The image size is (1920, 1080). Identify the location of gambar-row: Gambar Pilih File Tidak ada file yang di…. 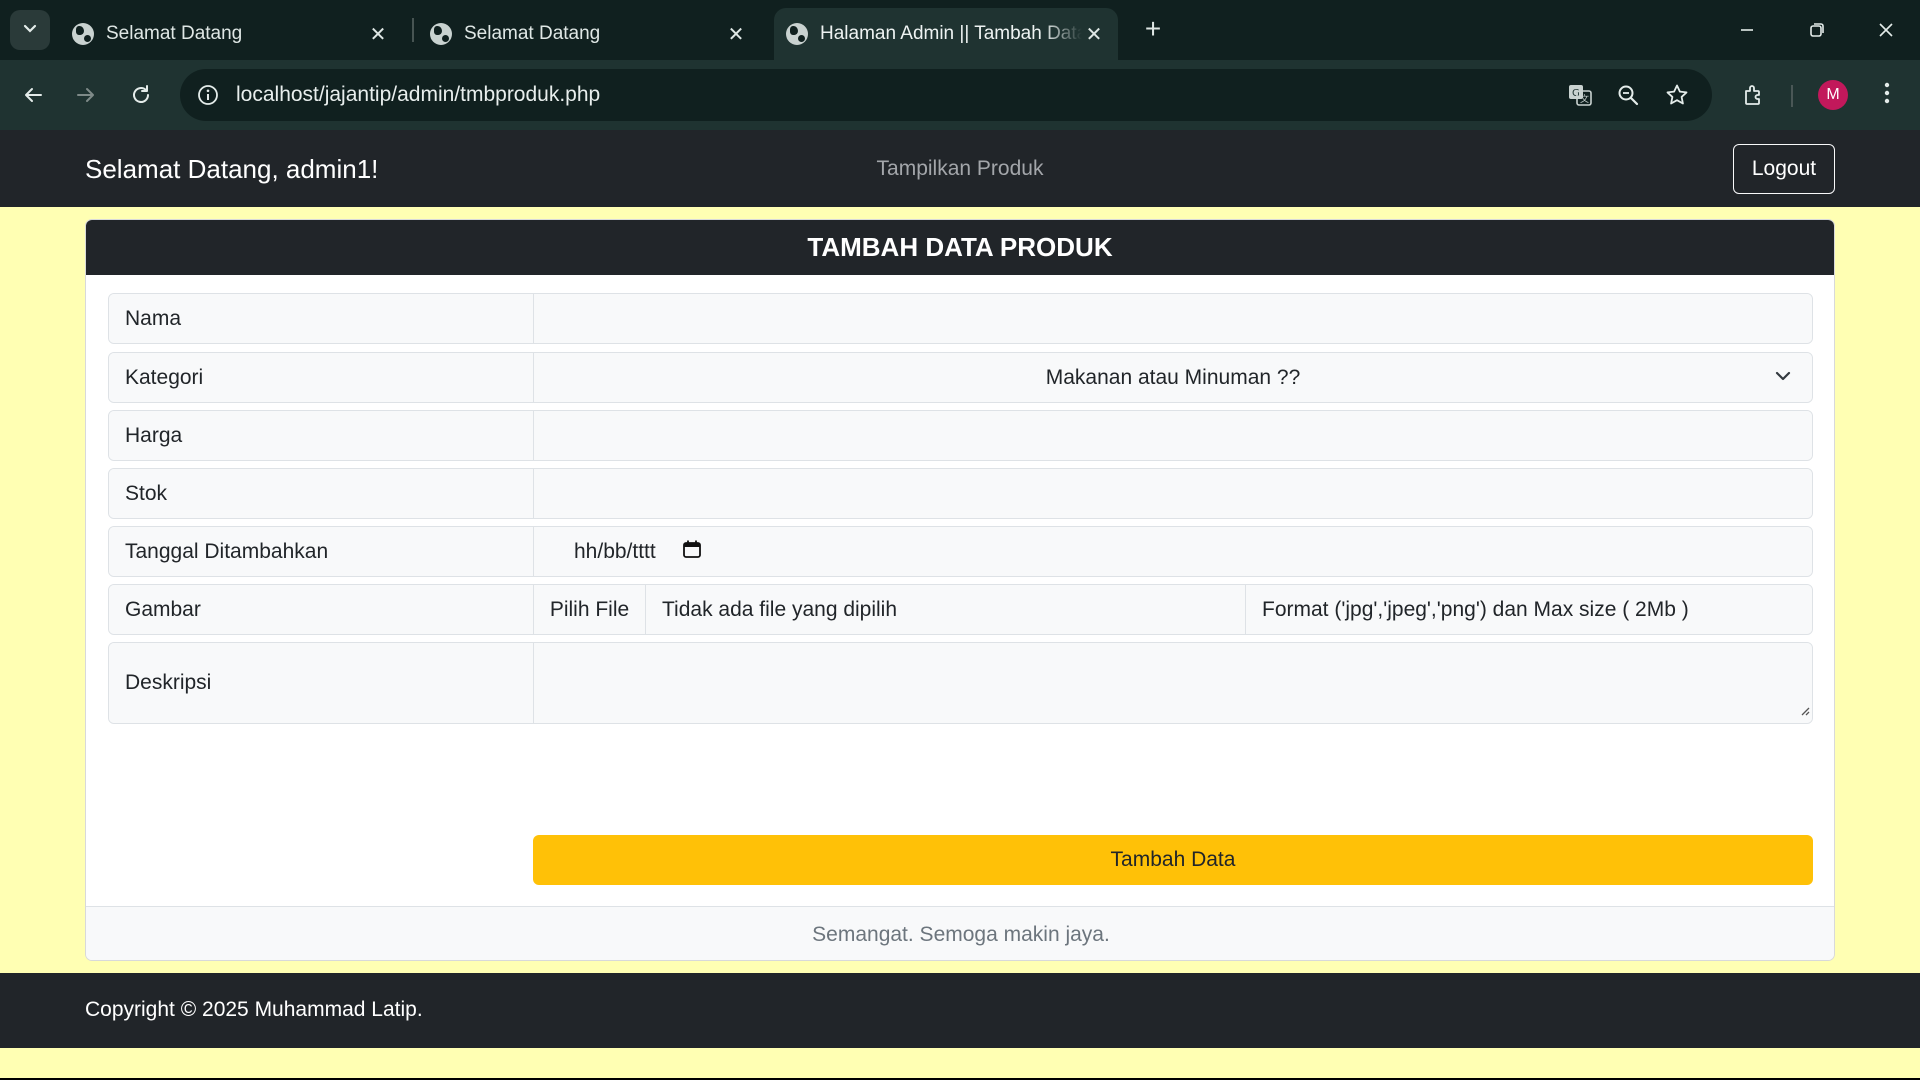
(960, 609).